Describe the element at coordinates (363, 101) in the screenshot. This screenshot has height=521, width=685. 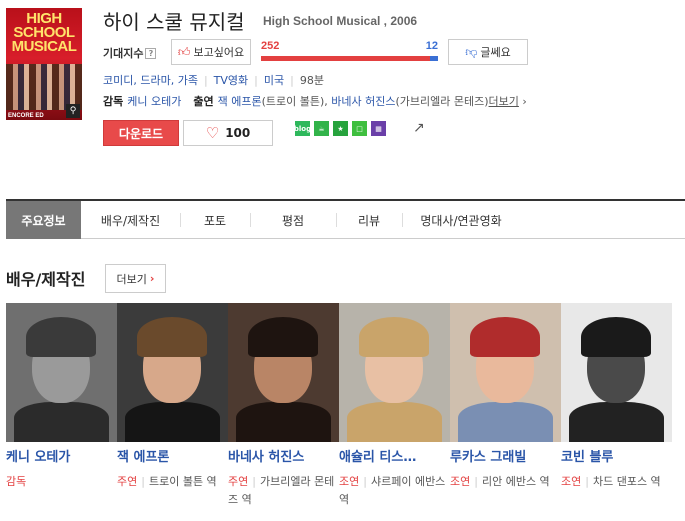
I see `actor-link: 바네사 허진스` at that location.